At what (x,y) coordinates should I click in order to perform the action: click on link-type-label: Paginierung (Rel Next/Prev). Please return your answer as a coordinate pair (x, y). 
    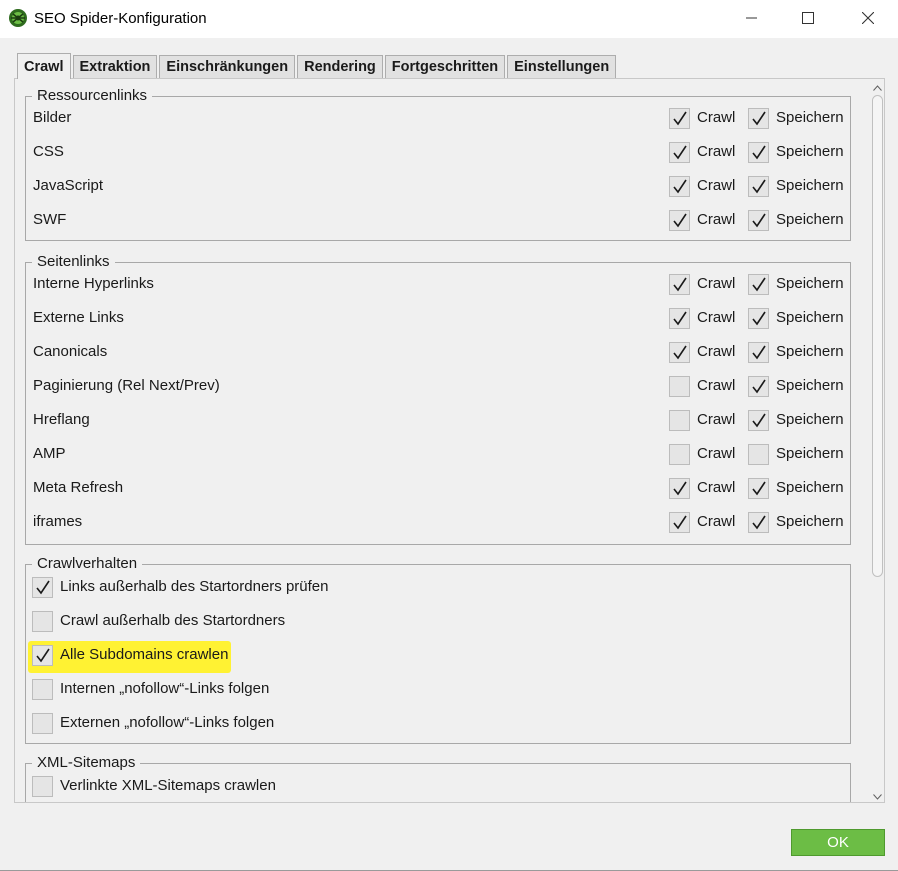
    Looking at the image, I should click on (126, 385).